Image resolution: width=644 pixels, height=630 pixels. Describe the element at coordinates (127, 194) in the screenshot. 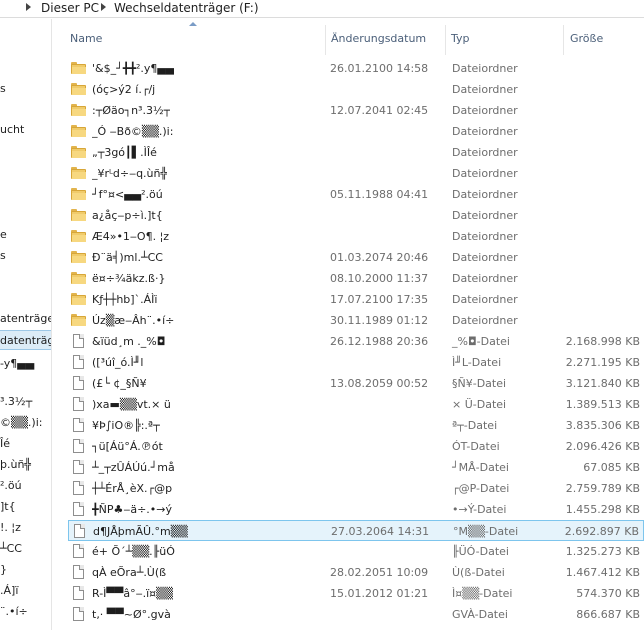

I see `file-name: ┘f°¤<▄▄².öú` at that location.